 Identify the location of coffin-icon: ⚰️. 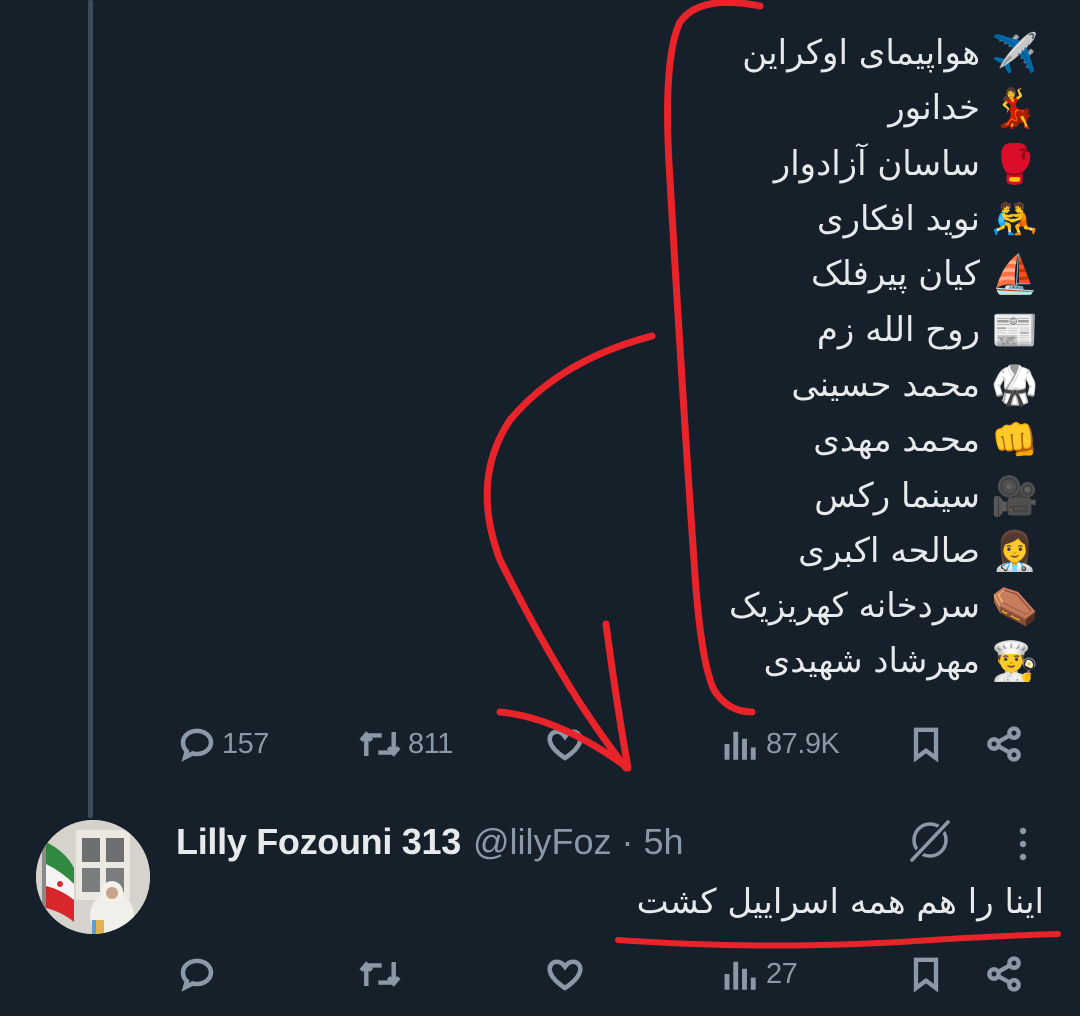
(1015, 606).